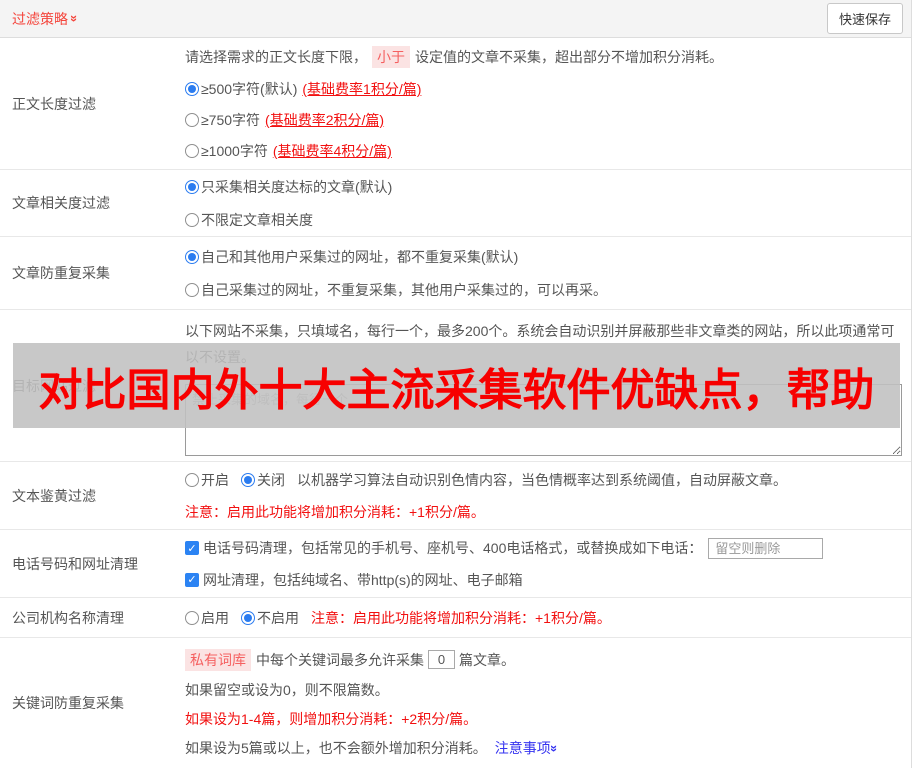 The height and width of the screenshot is (768, 912). Describe the element at coordinates (257, 219) in the screenshot. I see `relevance-option-any-text: 不限定文章相关度` at that location.